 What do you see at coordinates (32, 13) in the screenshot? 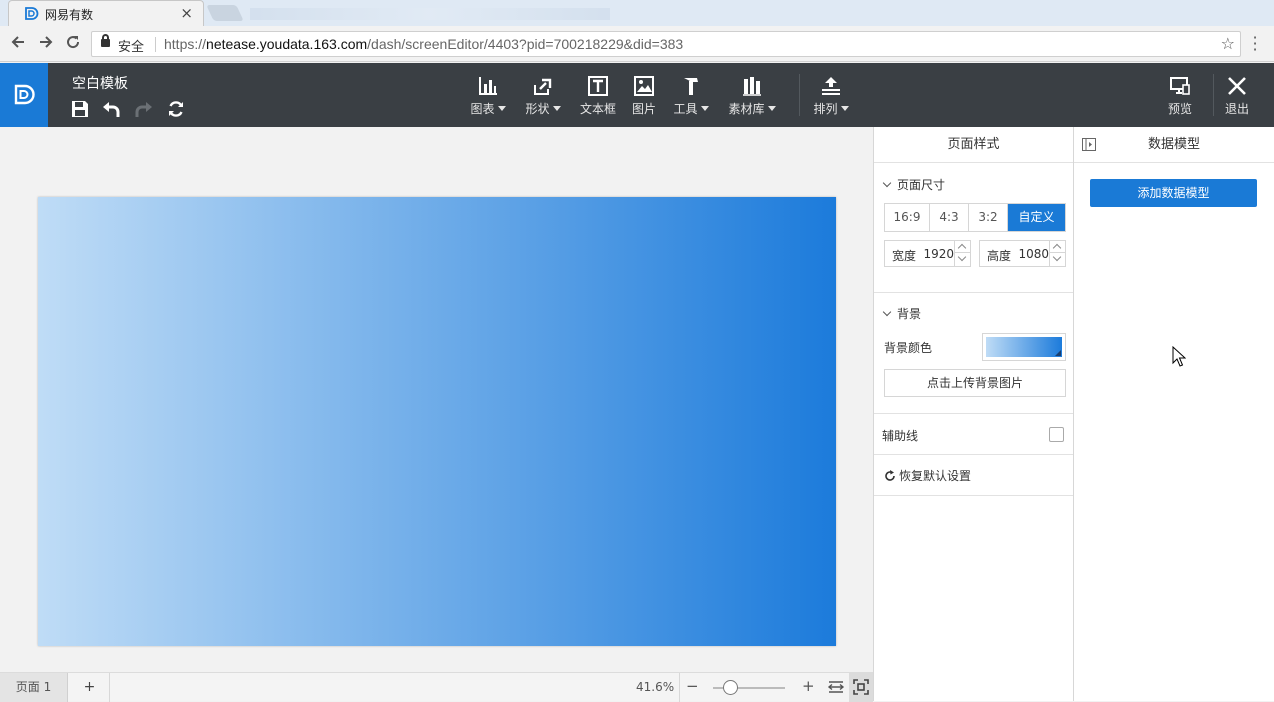
I see `youdata-favicon-icon` at bounding box center [32, 13].